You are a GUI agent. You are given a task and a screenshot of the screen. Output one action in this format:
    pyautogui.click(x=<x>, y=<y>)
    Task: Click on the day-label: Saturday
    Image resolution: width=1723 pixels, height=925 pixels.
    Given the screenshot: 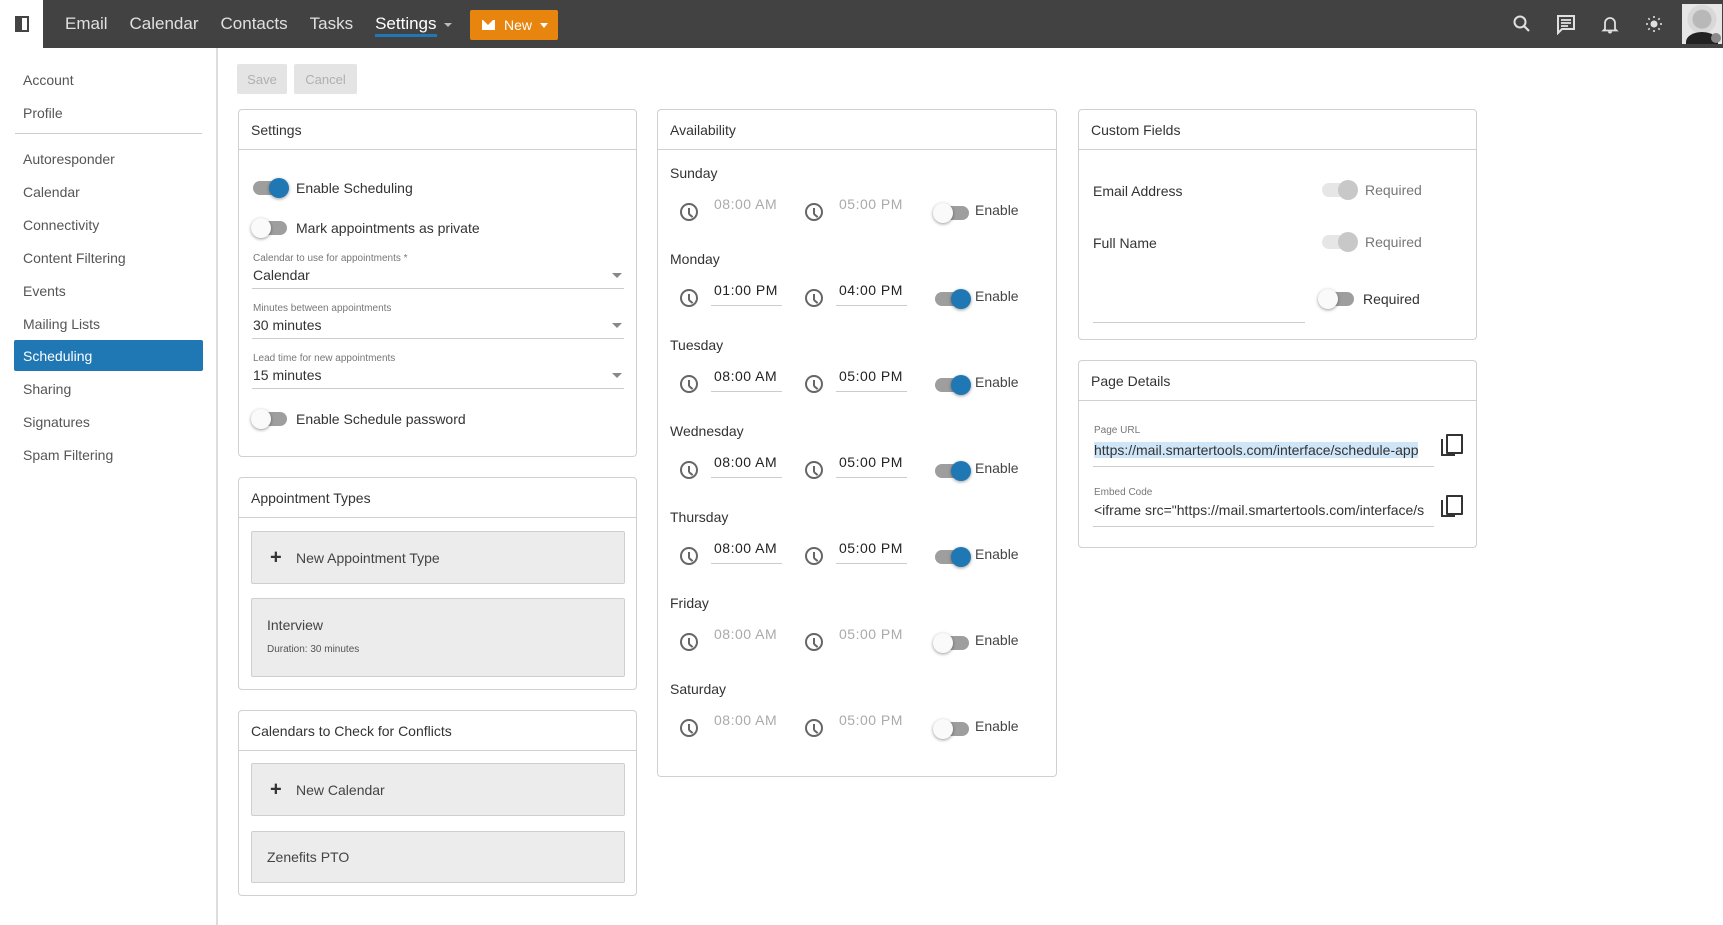 What is the action you would take?
    pyautogui.click(x=698, y=689)
    